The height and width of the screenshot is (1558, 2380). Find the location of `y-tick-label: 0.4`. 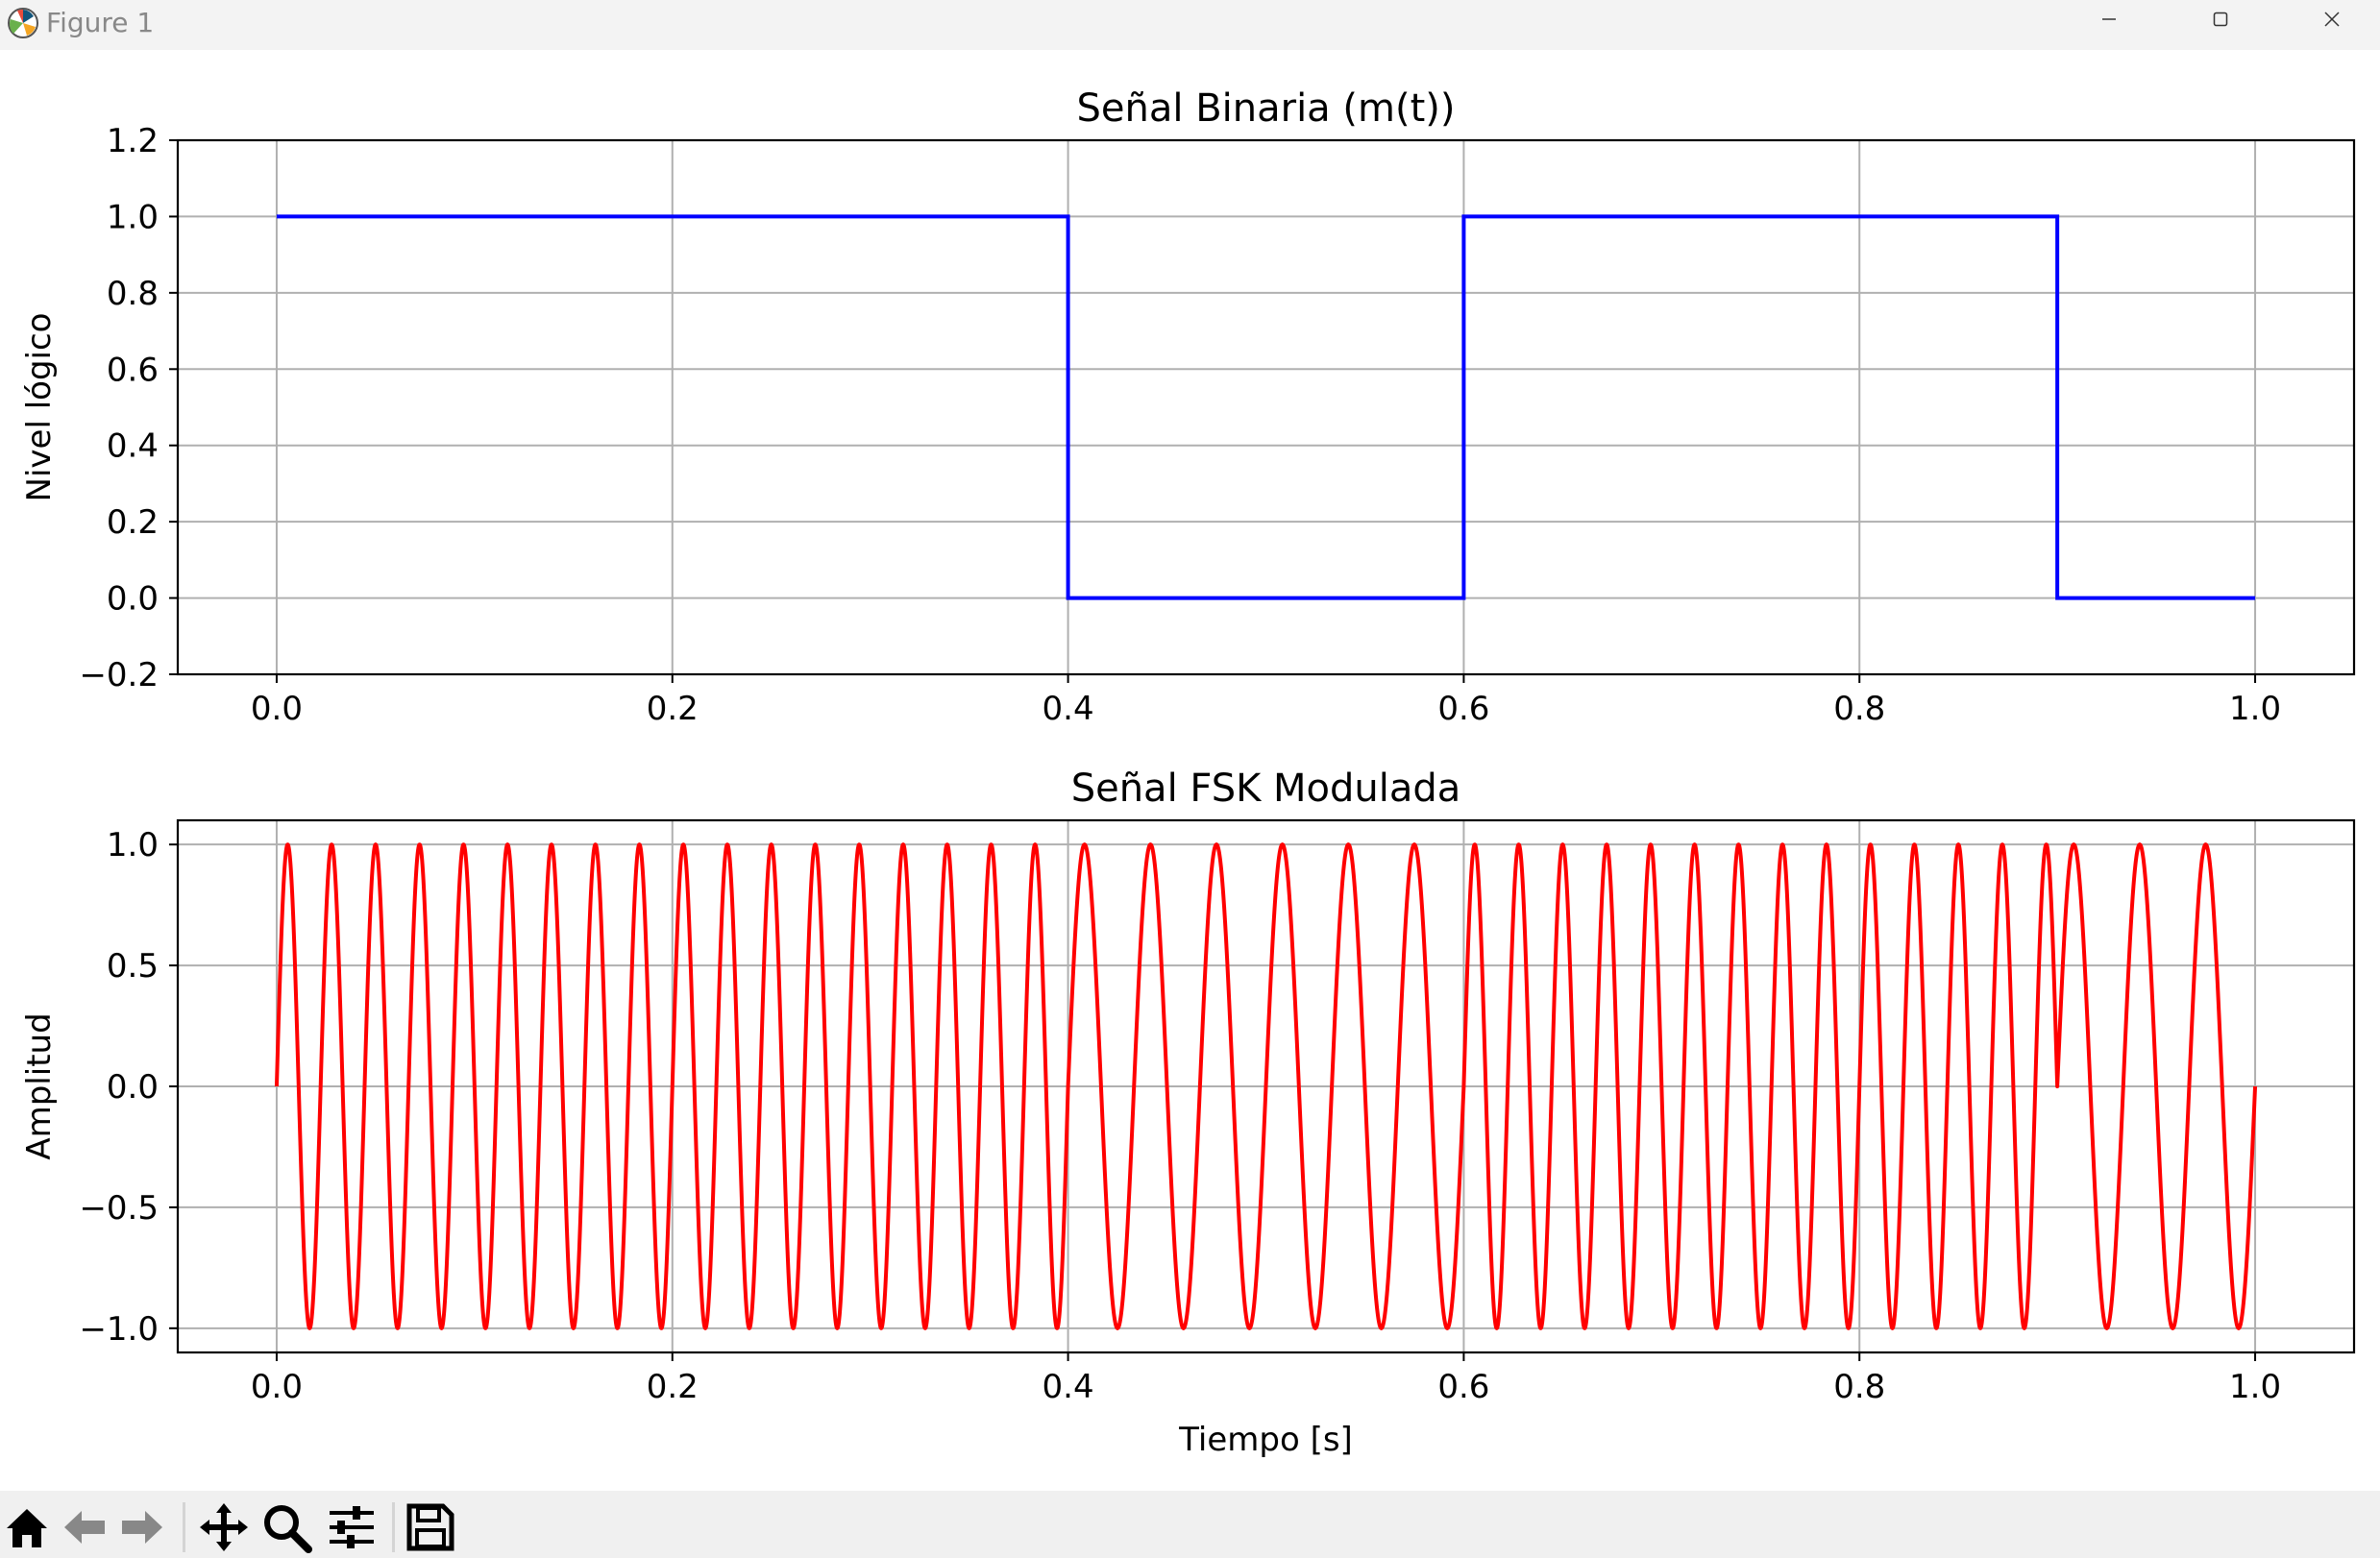

y-tick-label: 0.4 is located at coordinates (133, 447).